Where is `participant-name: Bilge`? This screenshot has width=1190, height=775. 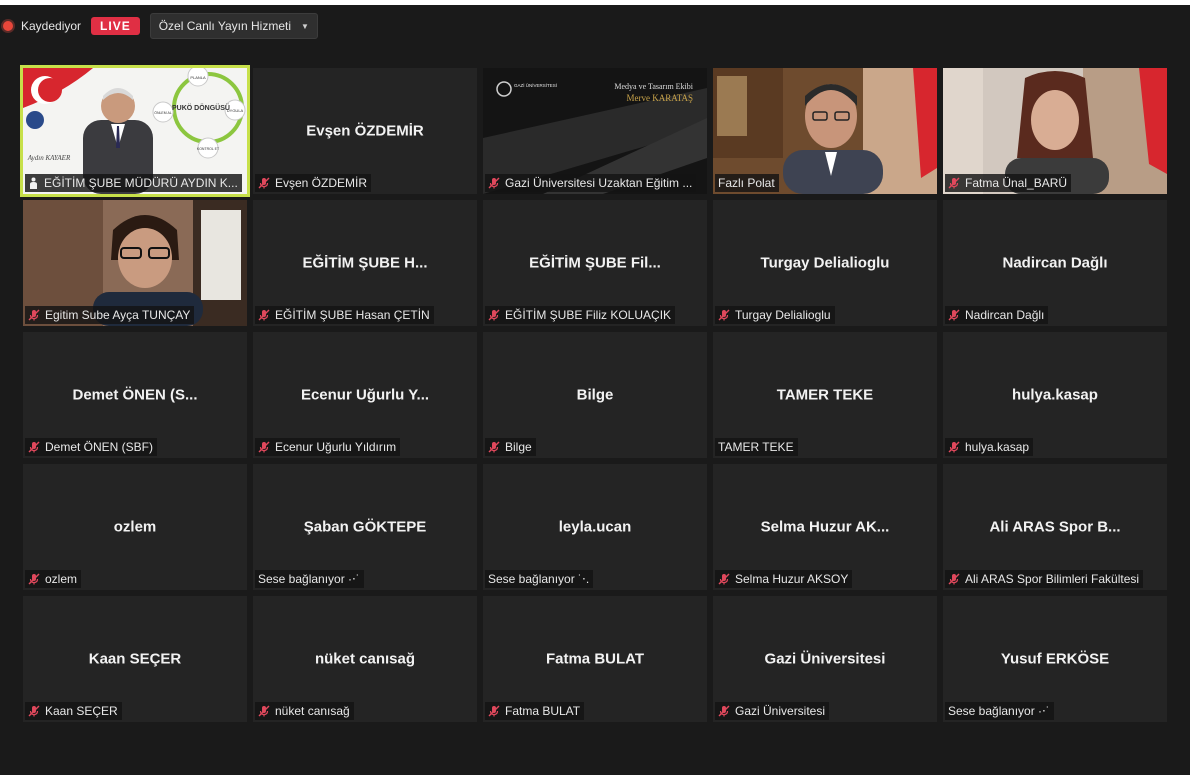
participant-name: Bilge is located at coordinates (595, 395).